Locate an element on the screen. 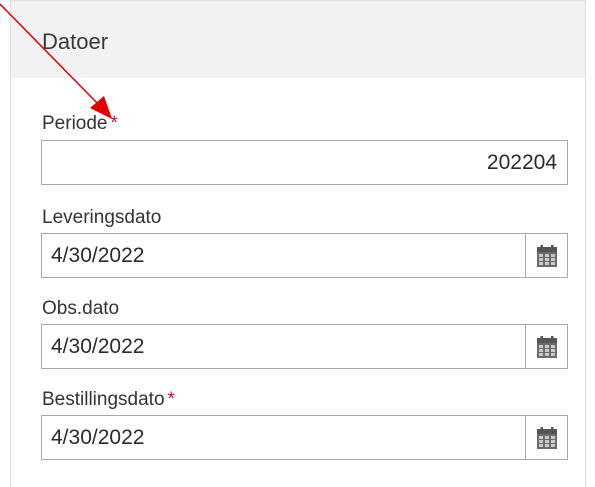 This screenshot has width=595, height=487. leveringsdato-calendar-button is located at coordinates (546, 255).